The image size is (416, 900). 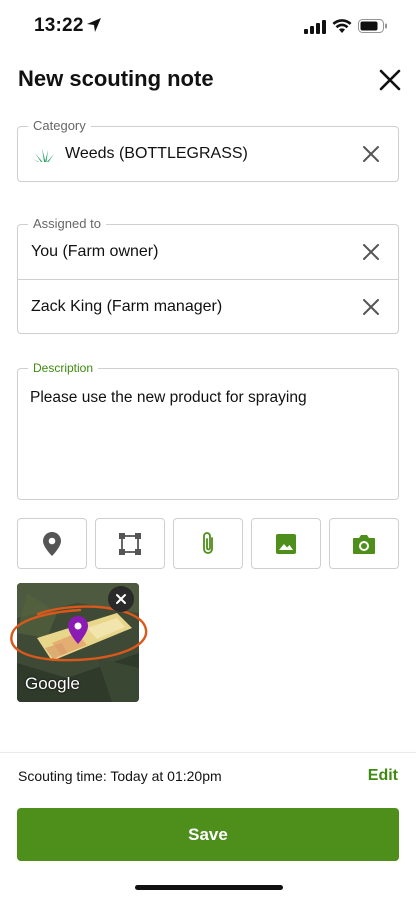 What do you see at coordinates (59, 25) in the screenshot?
I see `status-time: 13:22` at bounding box center [59, 25].